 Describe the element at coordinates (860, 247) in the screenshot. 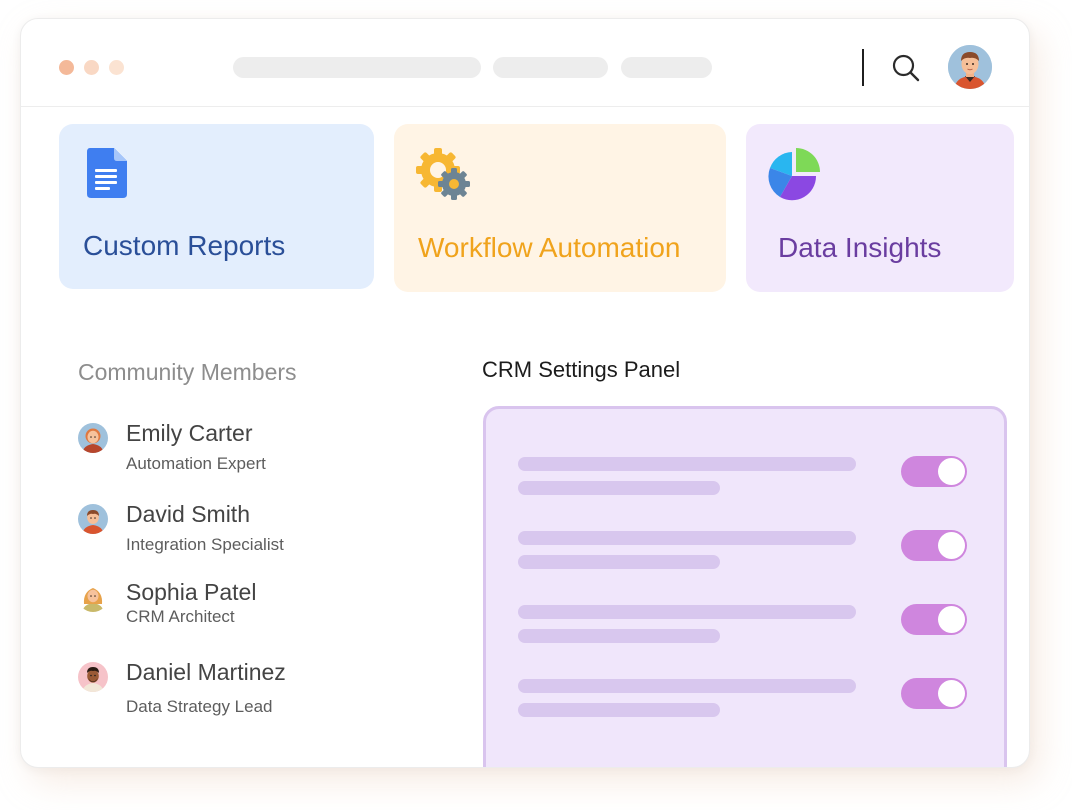

I see `card-title: Data Insights` at that location.